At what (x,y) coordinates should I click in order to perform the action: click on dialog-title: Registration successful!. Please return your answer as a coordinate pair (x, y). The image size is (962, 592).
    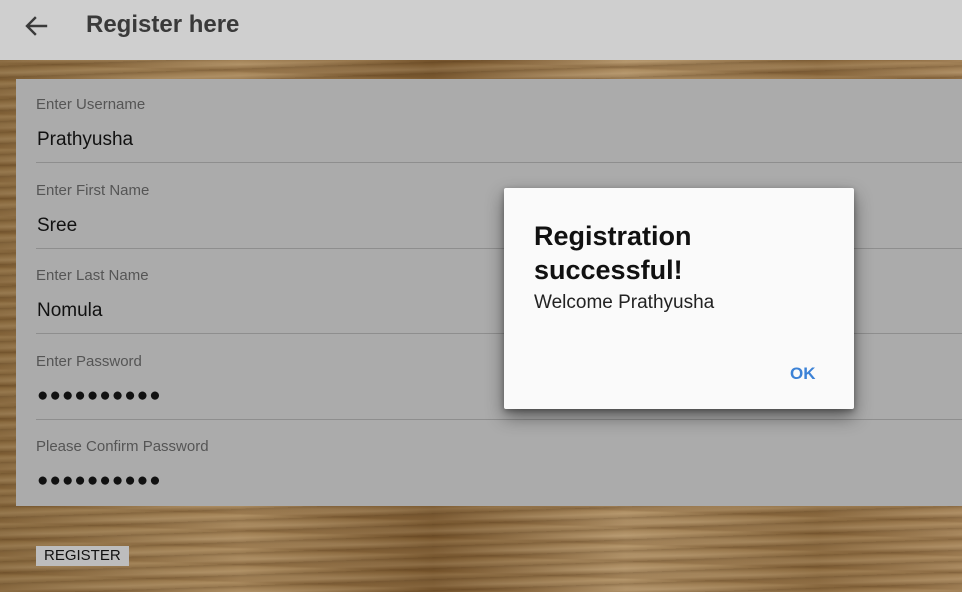
    Looking at the image, I should click on (613, 253).